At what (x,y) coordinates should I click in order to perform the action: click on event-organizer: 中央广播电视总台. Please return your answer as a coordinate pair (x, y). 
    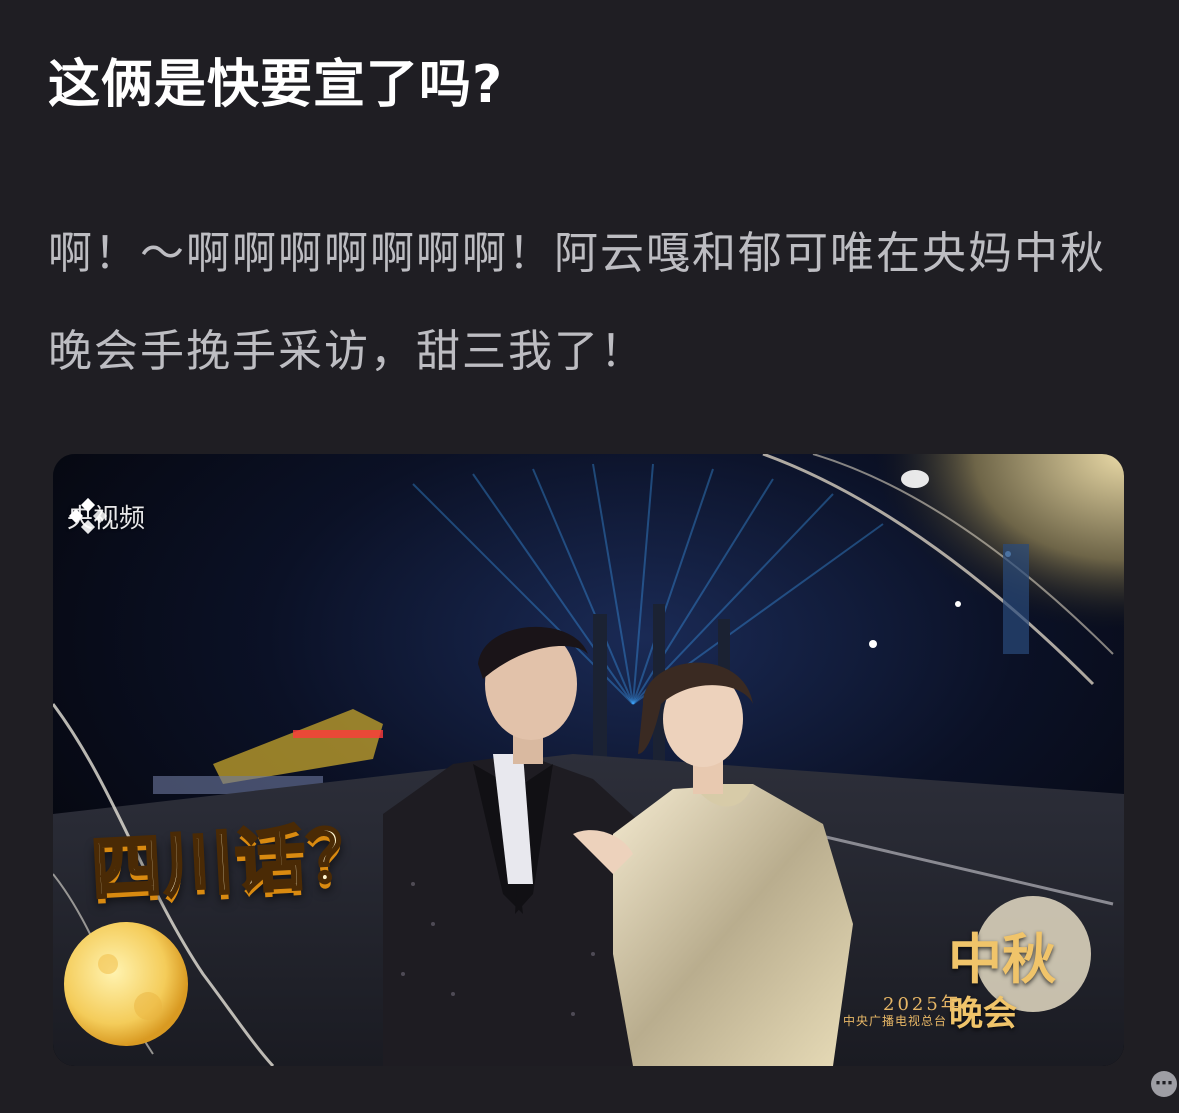
    Looking at the image, I should click on (895, 1021).